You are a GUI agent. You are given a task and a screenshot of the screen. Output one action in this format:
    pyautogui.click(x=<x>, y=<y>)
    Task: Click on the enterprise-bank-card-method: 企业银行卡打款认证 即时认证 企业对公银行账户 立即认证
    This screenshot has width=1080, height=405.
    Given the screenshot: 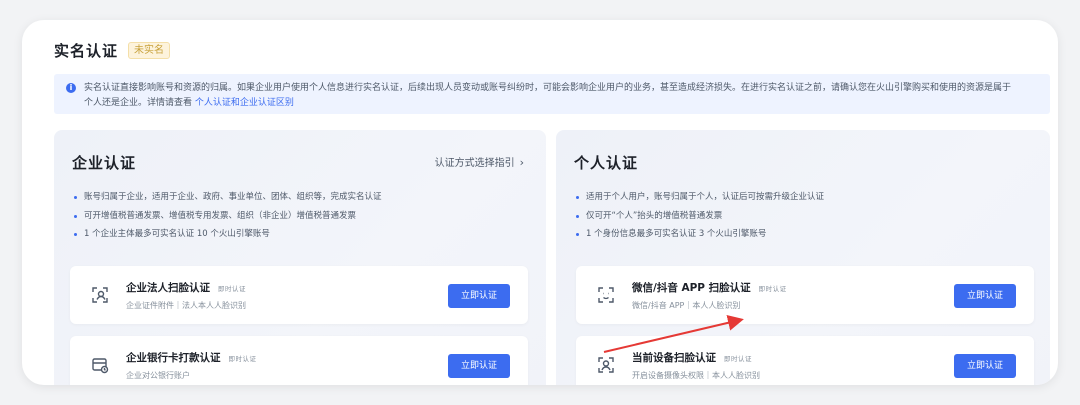 What is the action you would take?
    pyautogui.click(x=299, y=360)
    